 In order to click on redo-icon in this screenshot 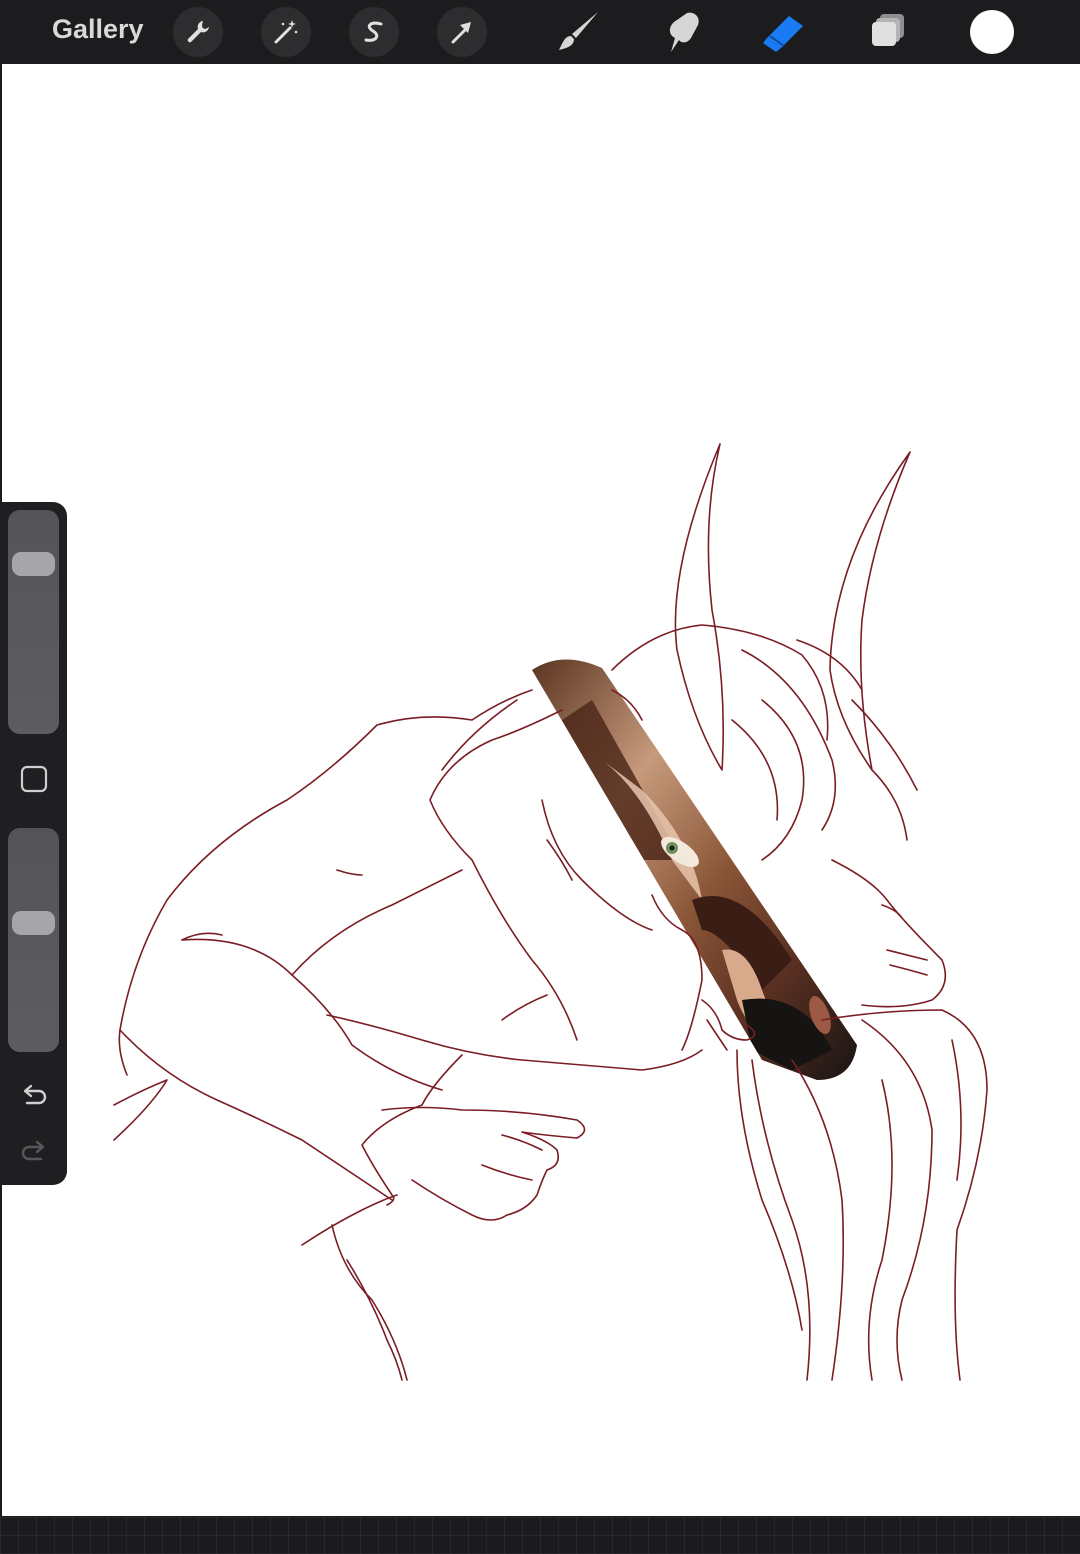, I will do `click(33, 1150)`.